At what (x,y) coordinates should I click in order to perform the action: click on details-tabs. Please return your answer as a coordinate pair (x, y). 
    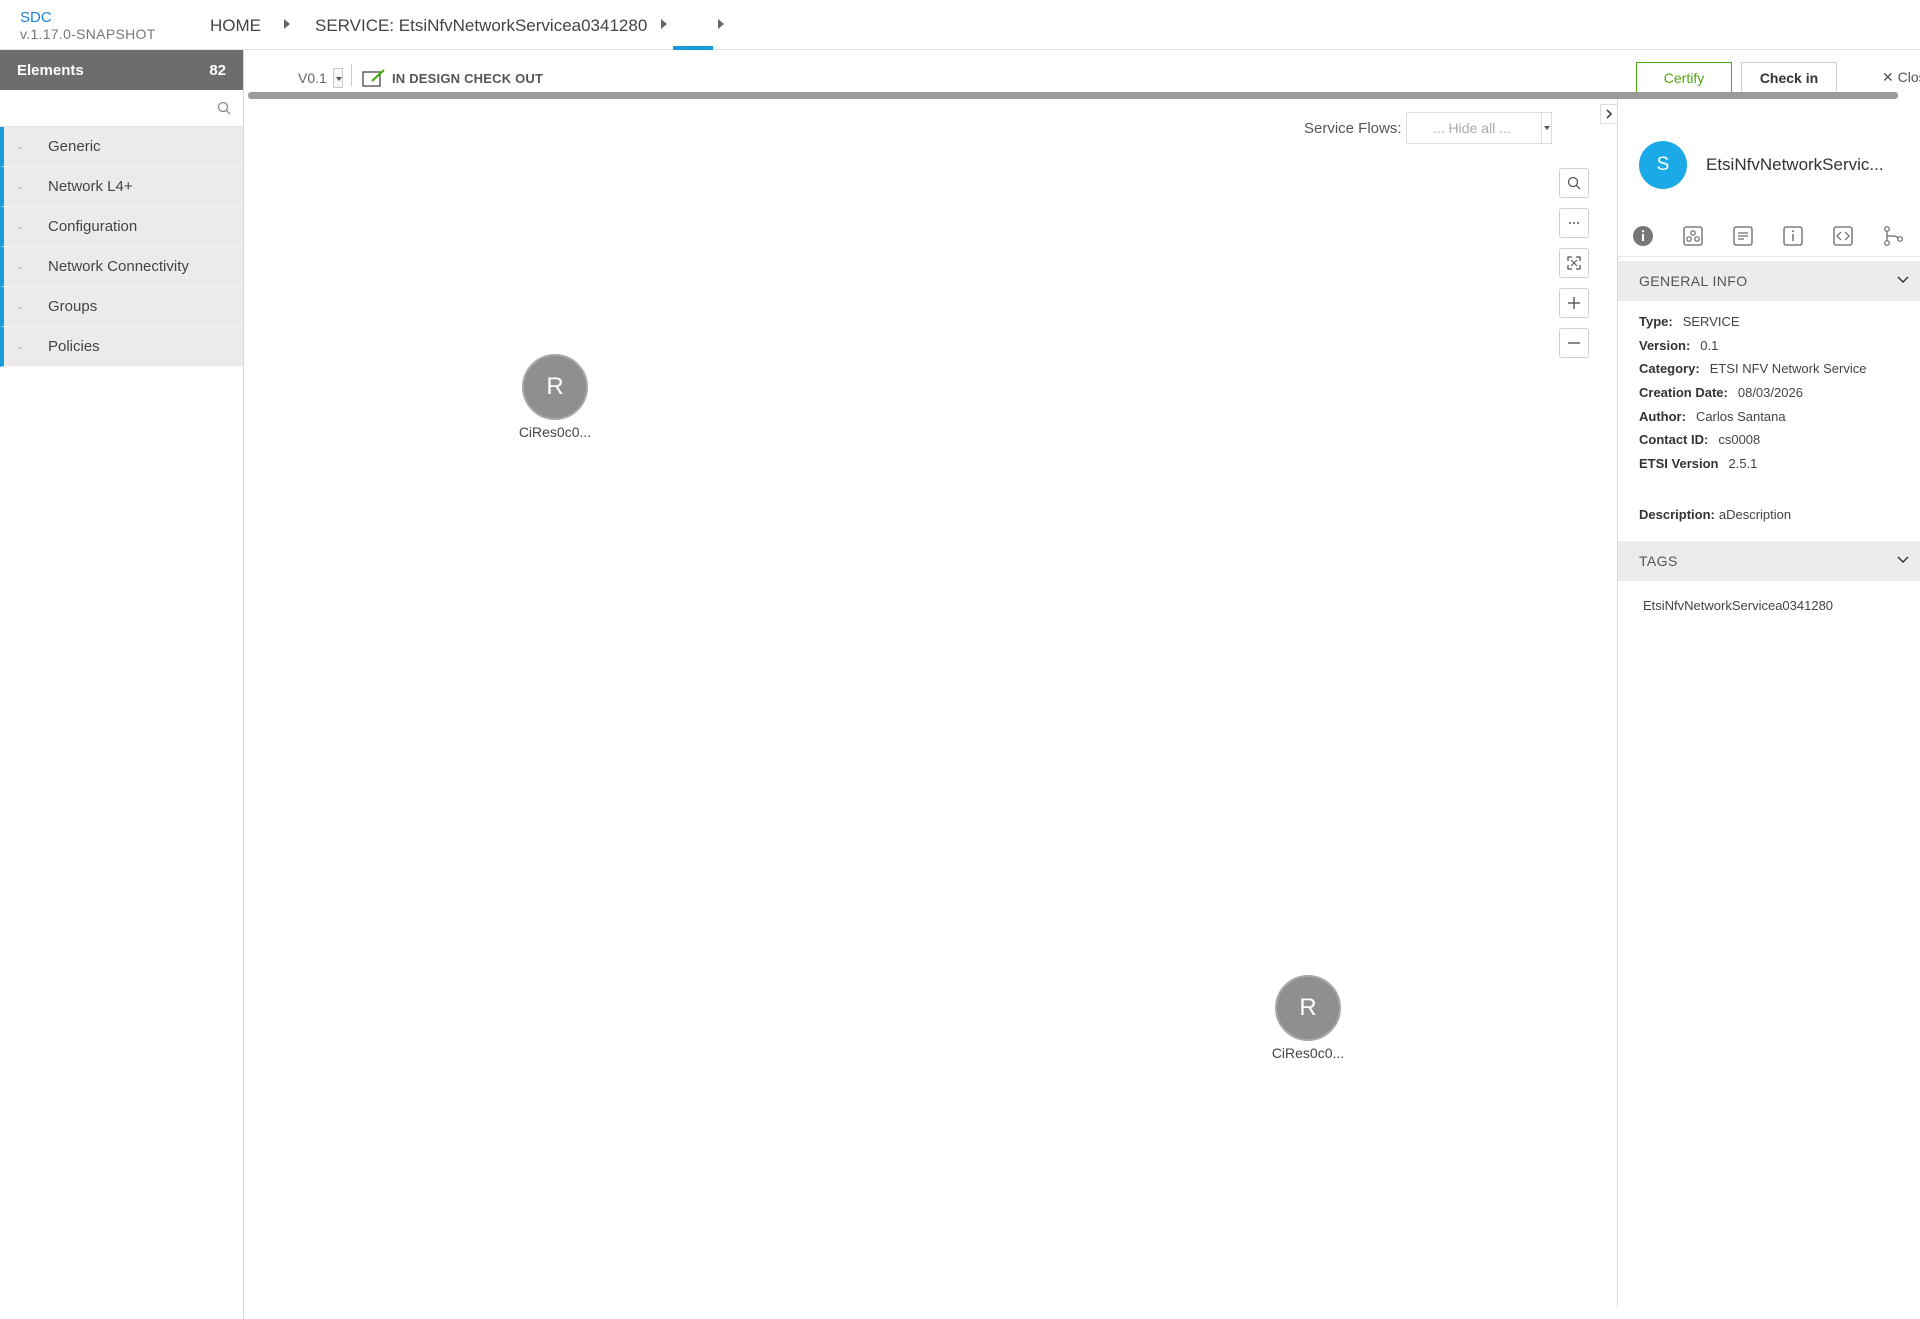
    Looking at the image, I should click on (1769, 236).